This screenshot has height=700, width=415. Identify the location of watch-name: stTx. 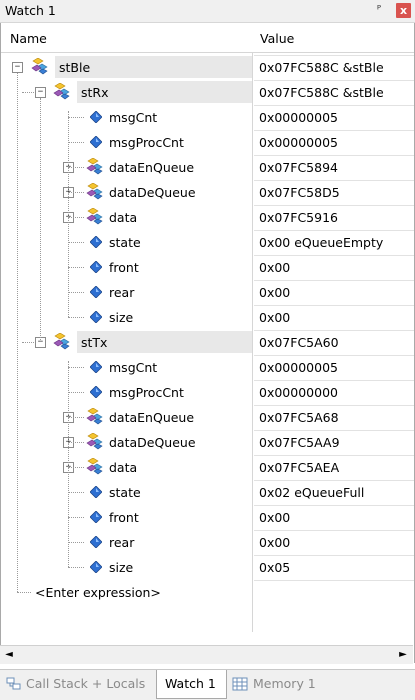
(94, 342).